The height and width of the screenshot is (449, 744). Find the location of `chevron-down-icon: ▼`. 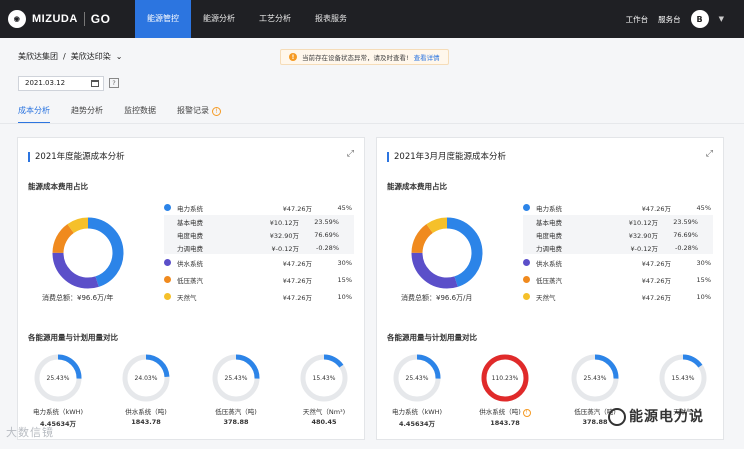

chevron-down-icon: ▼ is located at coordinates (721, 19).